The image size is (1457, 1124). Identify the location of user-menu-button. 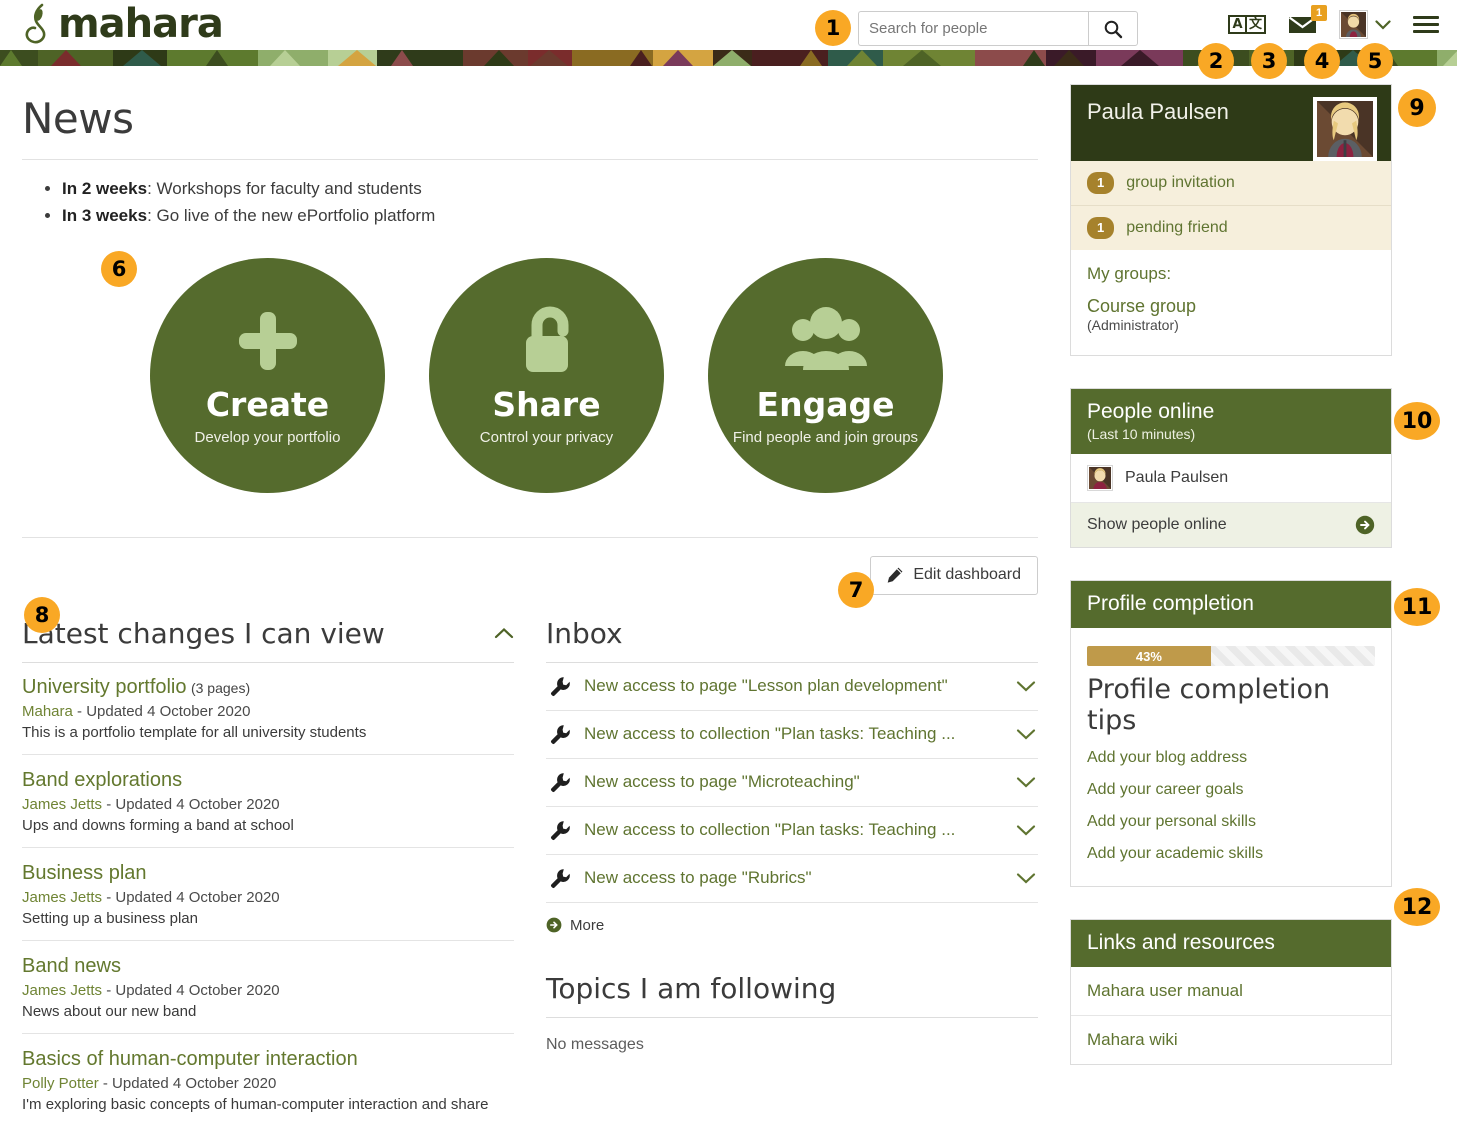
(1365, 24).